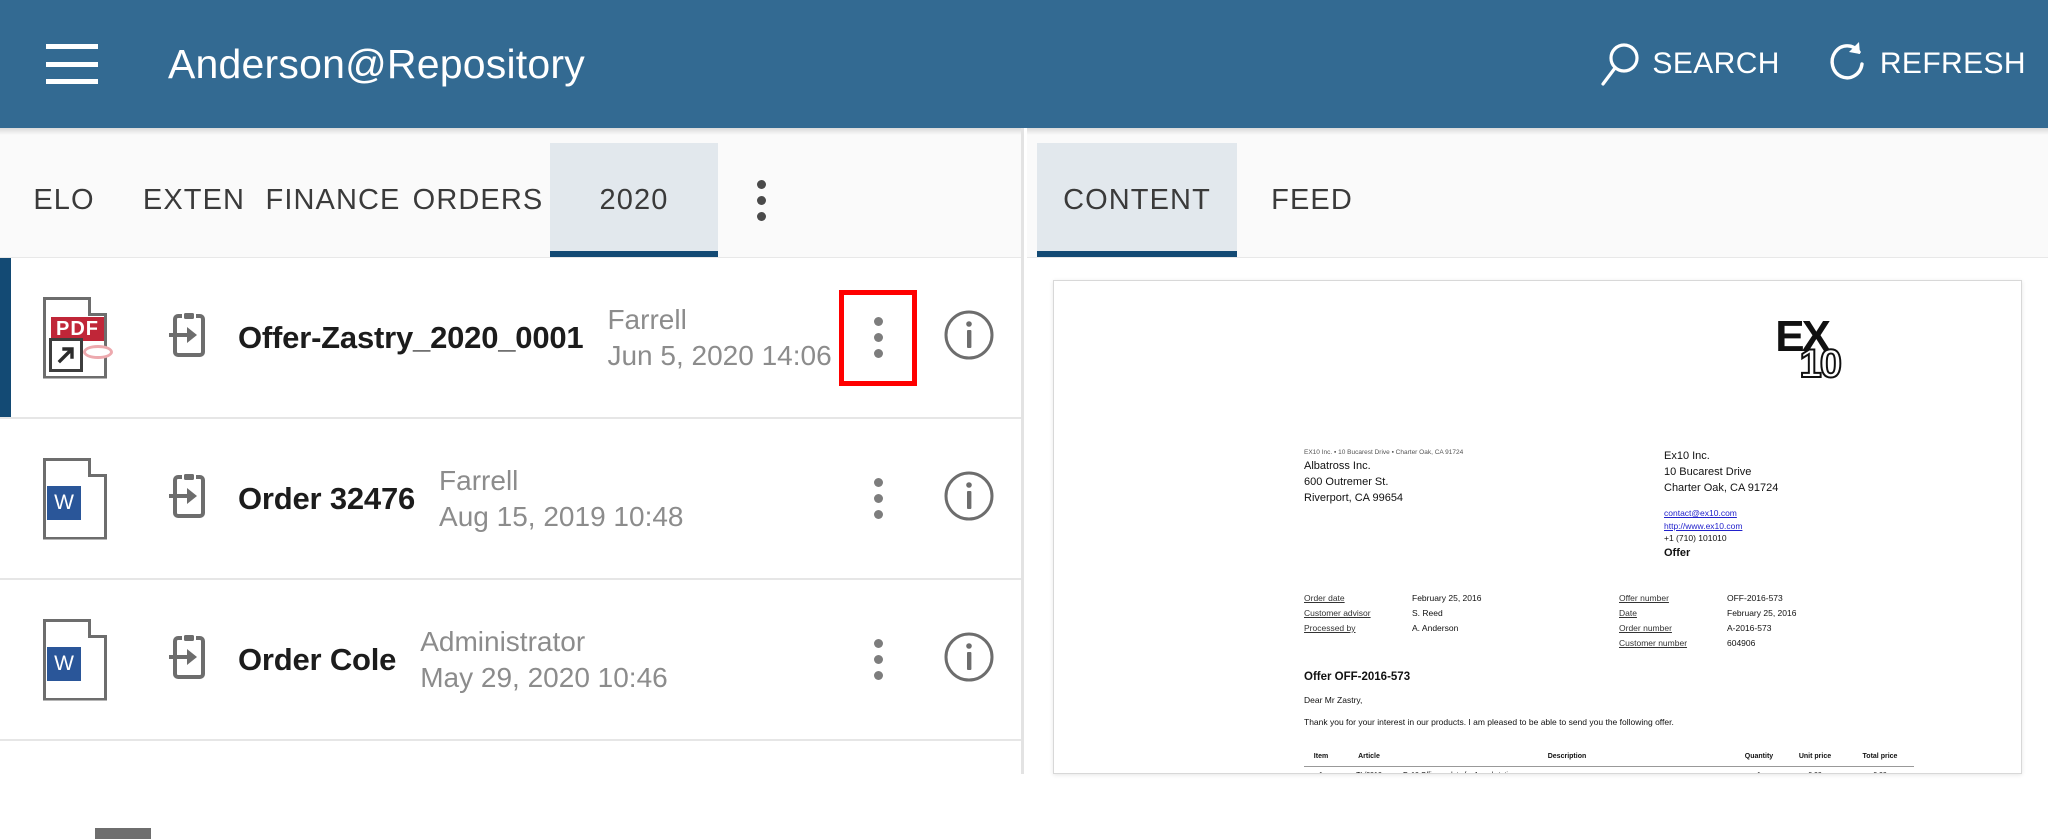 Image resolution: width=2048 pixels, height=839 pixels. Describe the element at coordinates (1537, 193) in the screenshot. I see `right-tabstrip: CONTENT FEED` at that location.